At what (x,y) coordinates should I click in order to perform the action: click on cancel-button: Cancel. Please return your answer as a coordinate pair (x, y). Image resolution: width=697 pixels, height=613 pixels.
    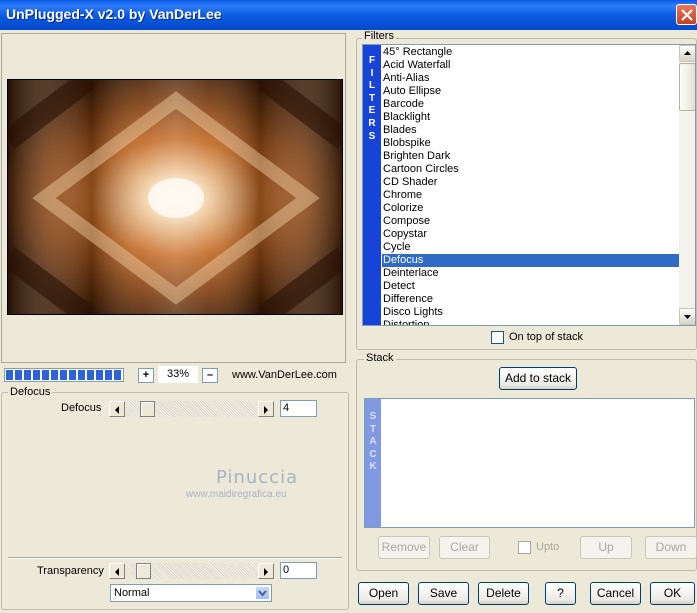
    Looking at the image, I should click on (615, 593).